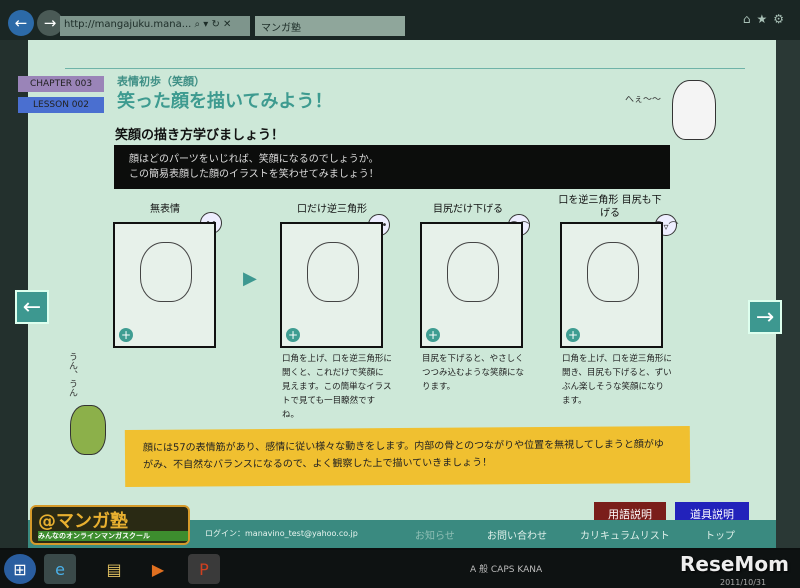  What do you see at coordinates (61, 105) in the screenshot?
I see `lesson-badge: LESSON 002` at bounding box center [61, 105].